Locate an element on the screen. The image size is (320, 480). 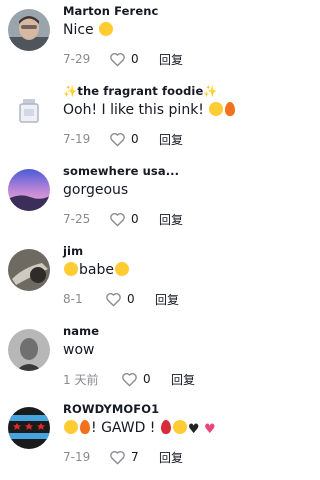
sparkling-heart-icon: ♥ is located at coordinates (209, 429).